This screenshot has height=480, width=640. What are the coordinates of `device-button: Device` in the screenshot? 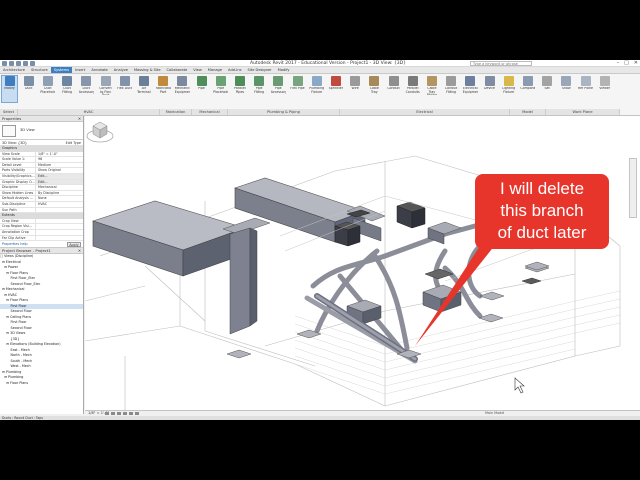 It's located at (489, 89).